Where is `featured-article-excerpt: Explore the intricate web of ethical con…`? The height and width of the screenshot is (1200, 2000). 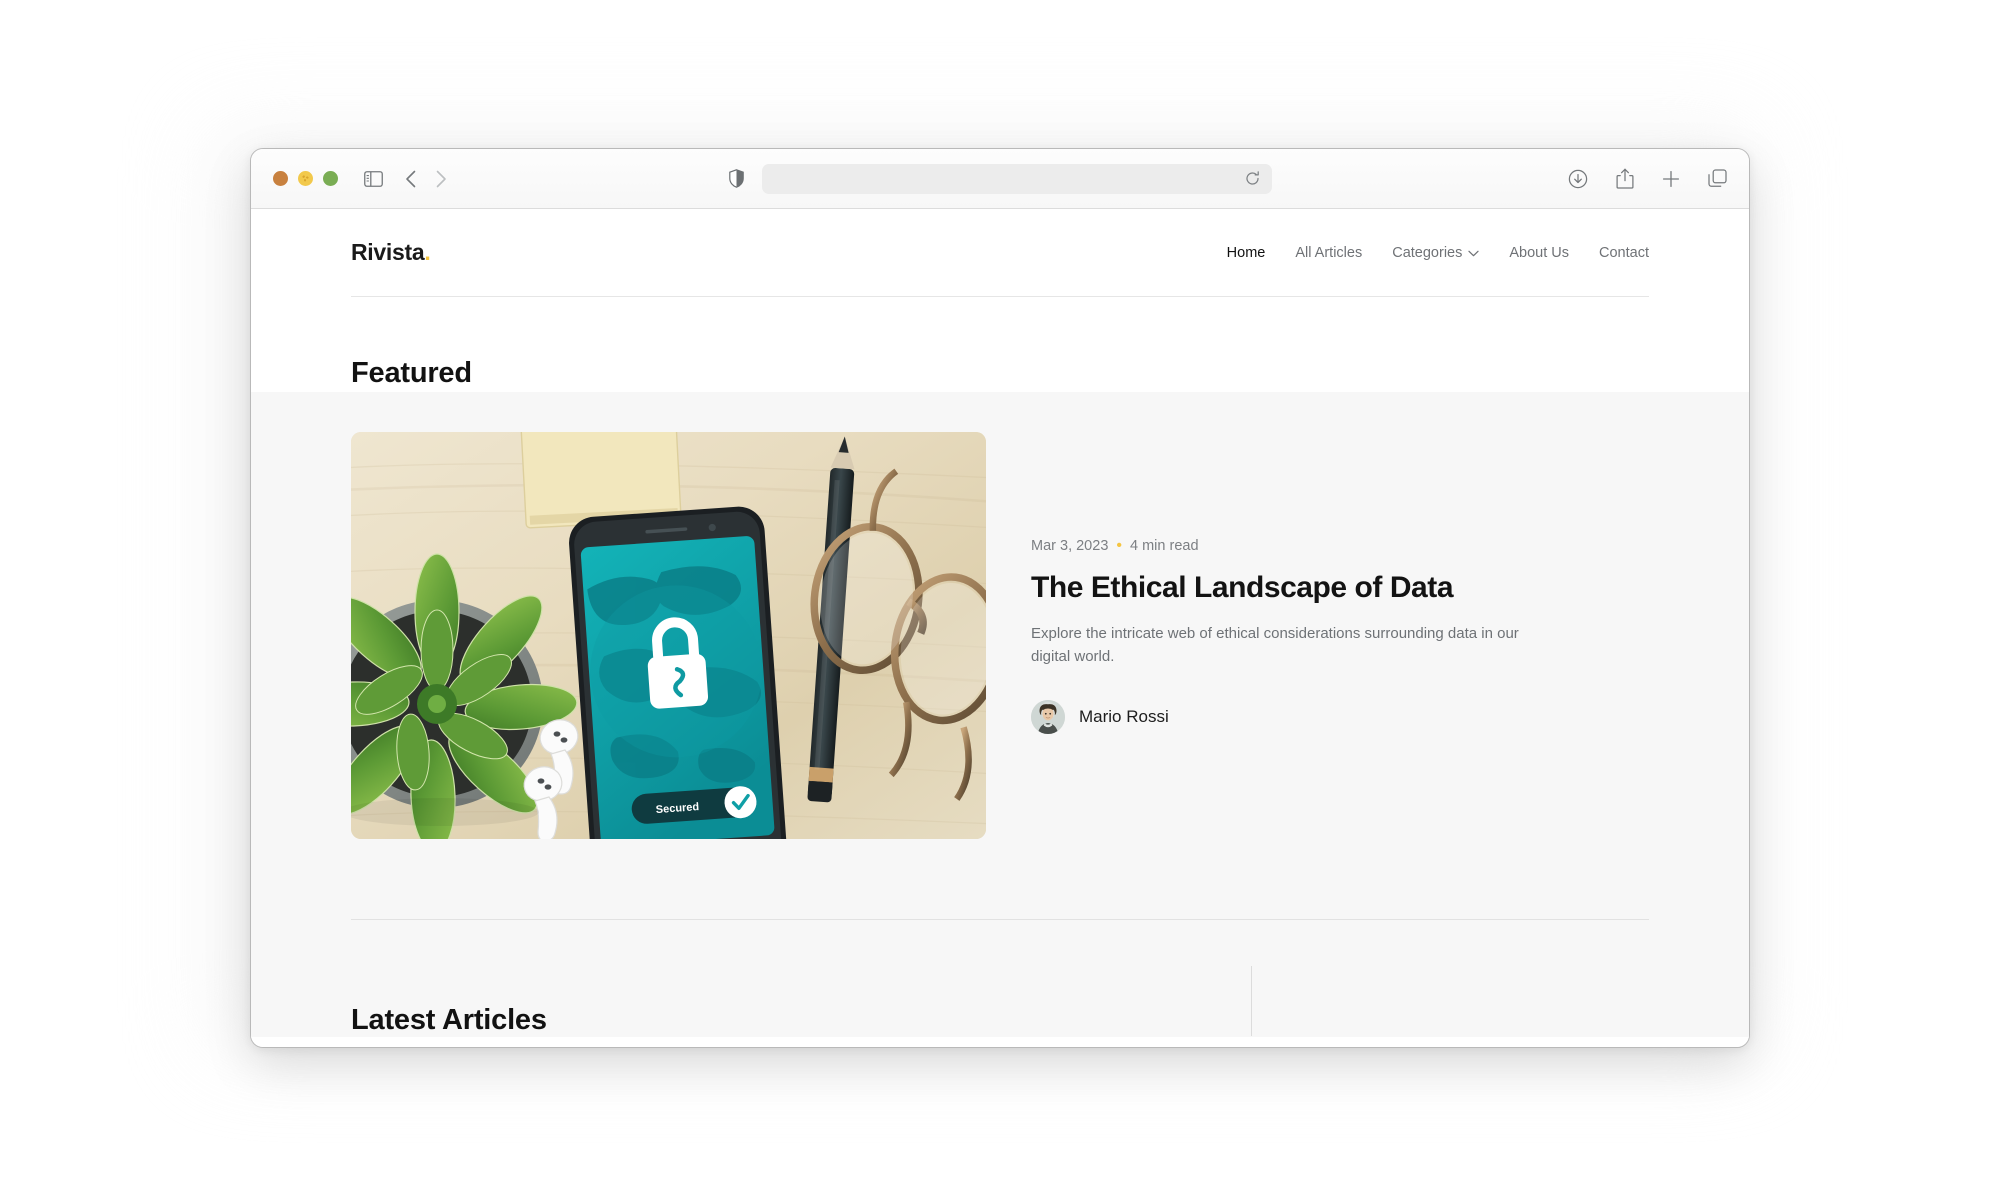 featured-article-excerpt: Explore the intricate web of ethical con… is located at coordinates (1275, 645).